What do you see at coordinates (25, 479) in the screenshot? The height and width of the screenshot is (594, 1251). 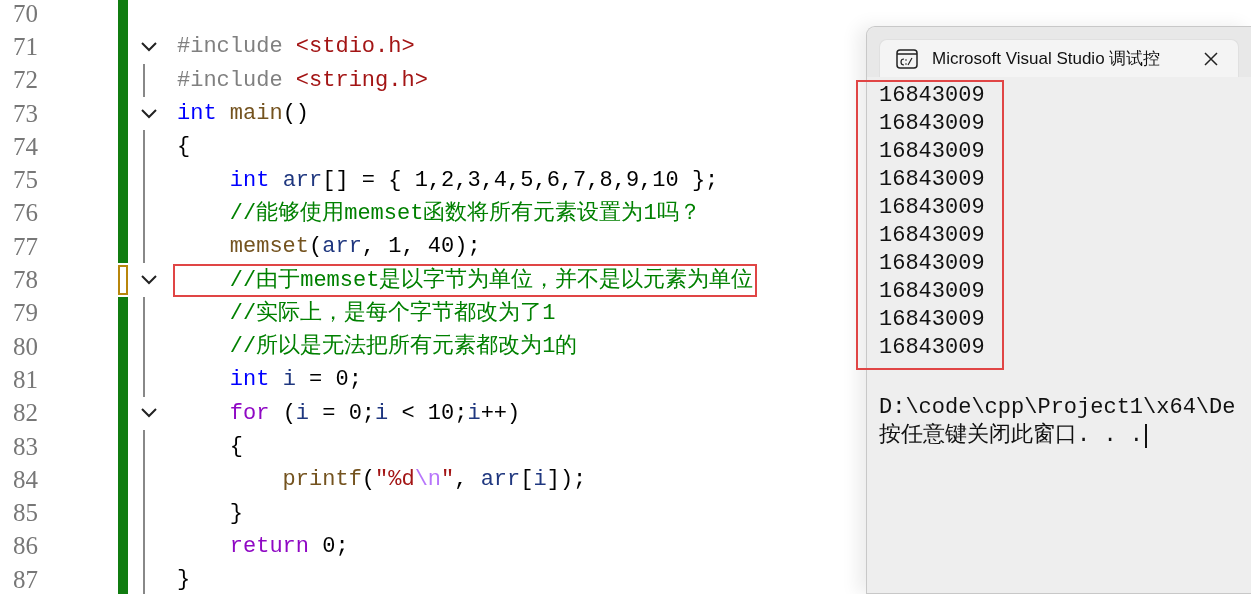 I see `line-number: 84` at bounding box center [25, 479].